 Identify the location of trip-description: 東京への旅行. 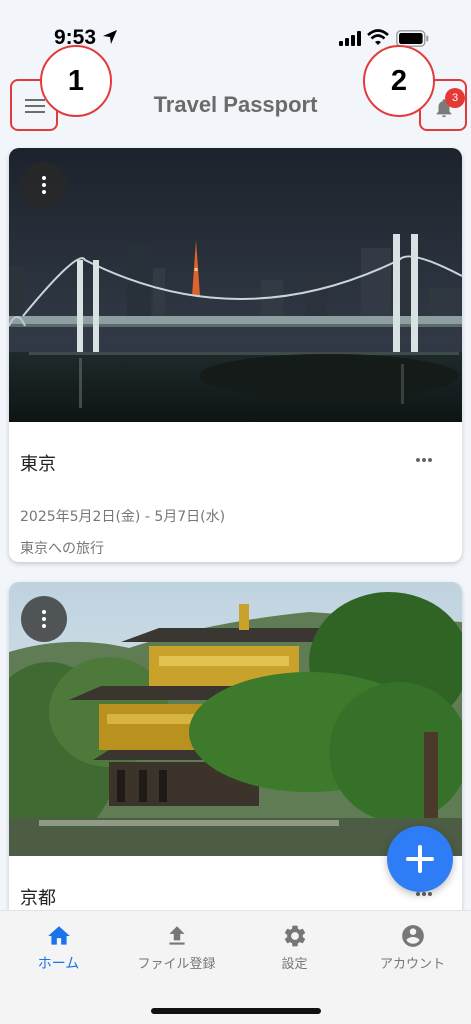
(62, 549).